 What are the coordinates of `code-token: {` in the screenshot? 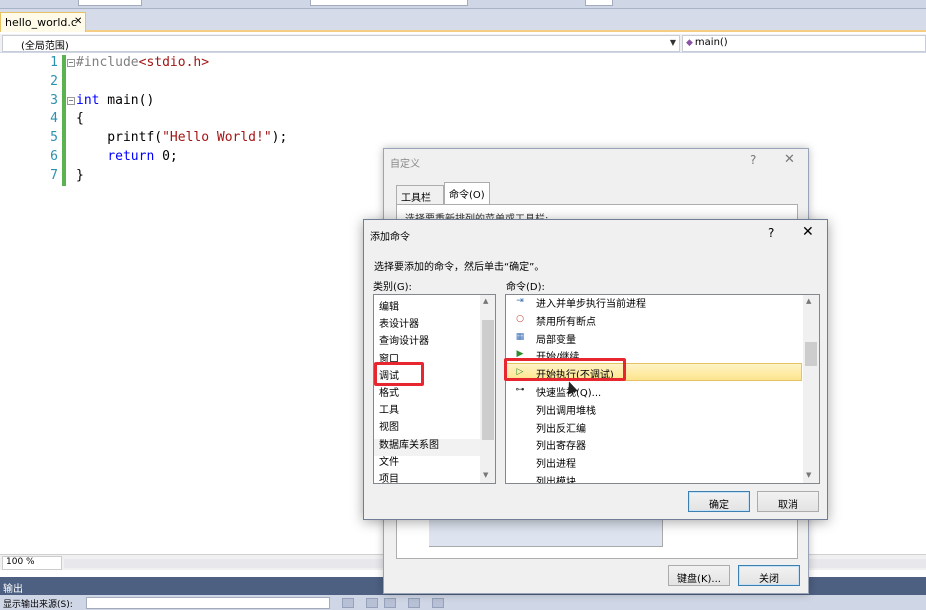 It's located at (80, 119).